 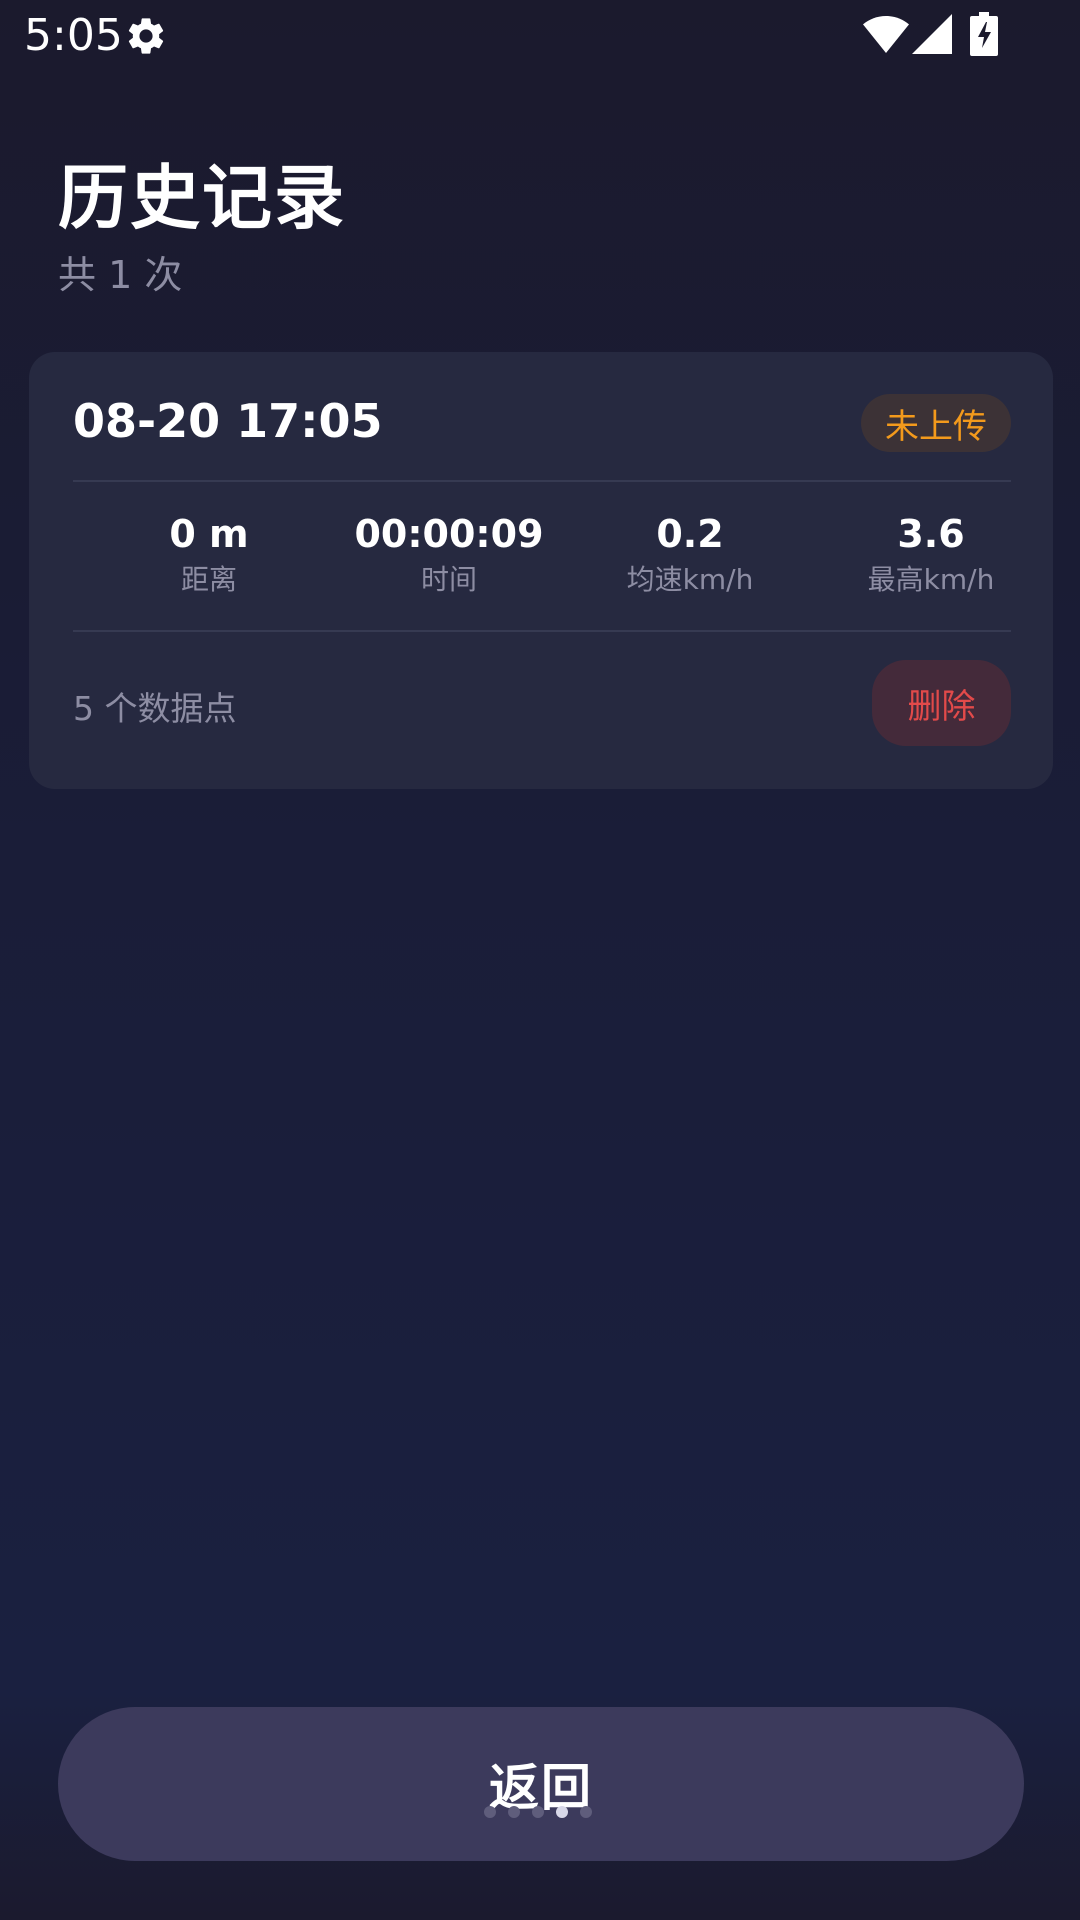 I want to click on record-datetime: 08-20 17:05, so click(x=228, y=421).